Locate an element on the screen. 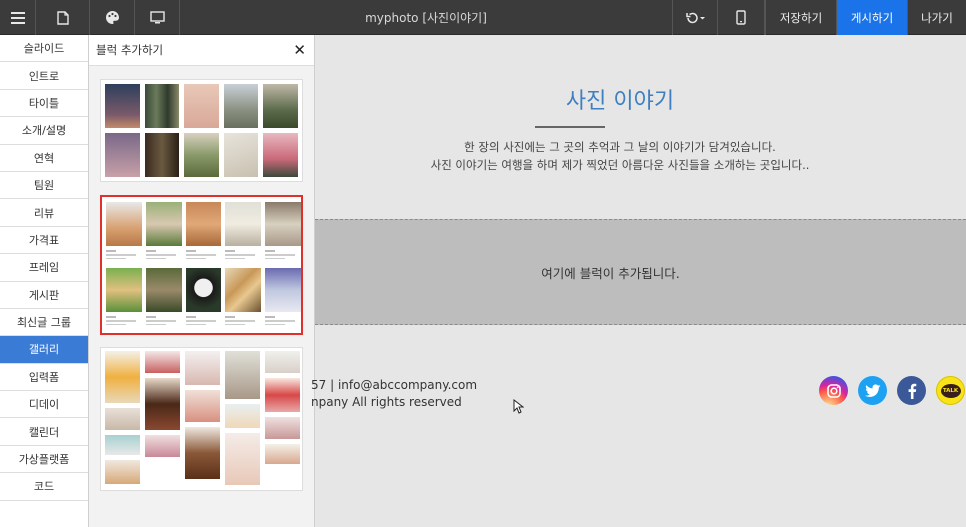  hero-description-line-1: 한 장의 사진에는 그 곳의 추억과 그 날의 이야기가 담겨있습니다. is located at coordinates (620, 147).